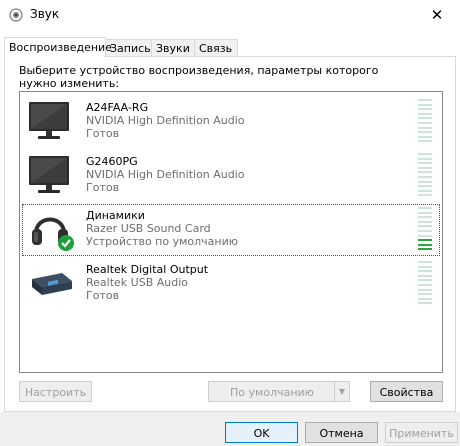 This screenshot has width=460, height=446. What do you see at coordinates (230, 15) in the screenshot?
I see `title-bar: Звук ✕` at bounding box center [230, 15].